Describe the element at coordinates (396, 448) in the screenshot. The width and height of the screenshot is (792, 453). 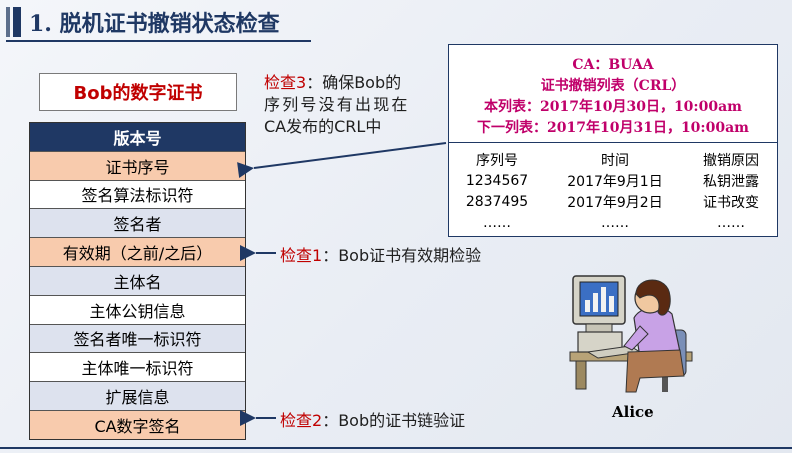
I see `bottom-divider` at that location.